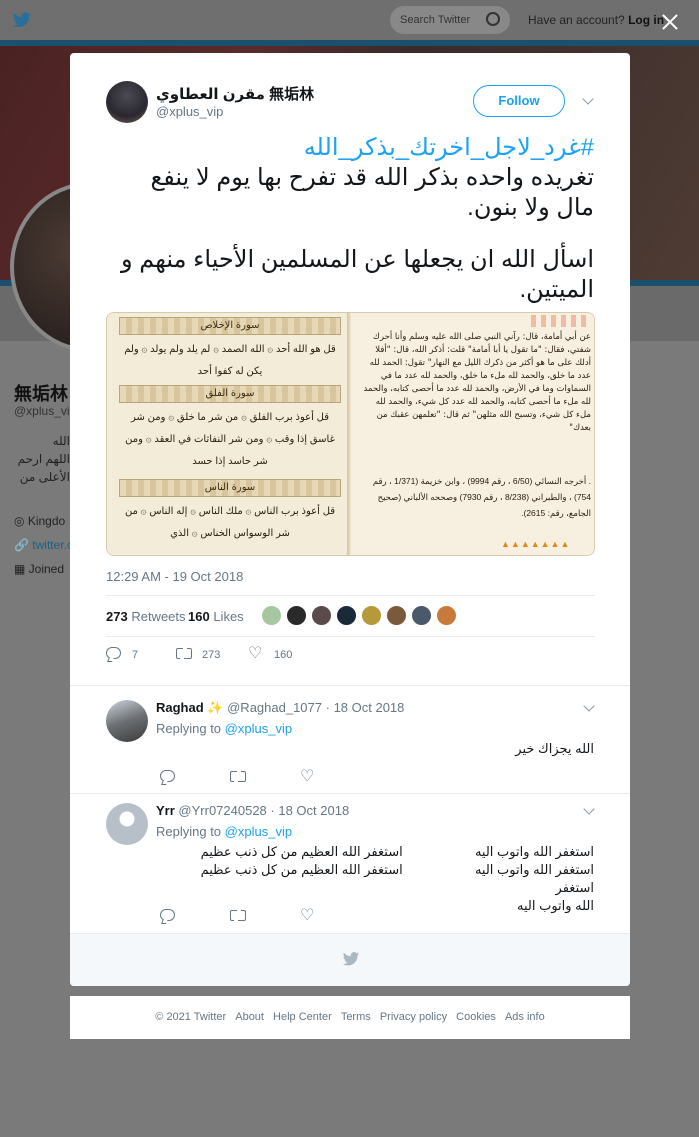  I want to click on retweets-label: Retweets, so click(158, 616).